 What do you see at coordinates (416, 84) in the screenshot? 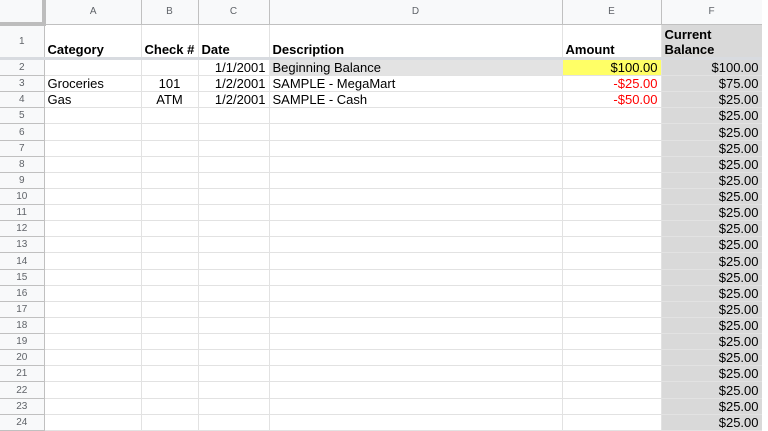
I see `description-cell: SAMPLE - MegaMart` at bounding box center [416, 84].